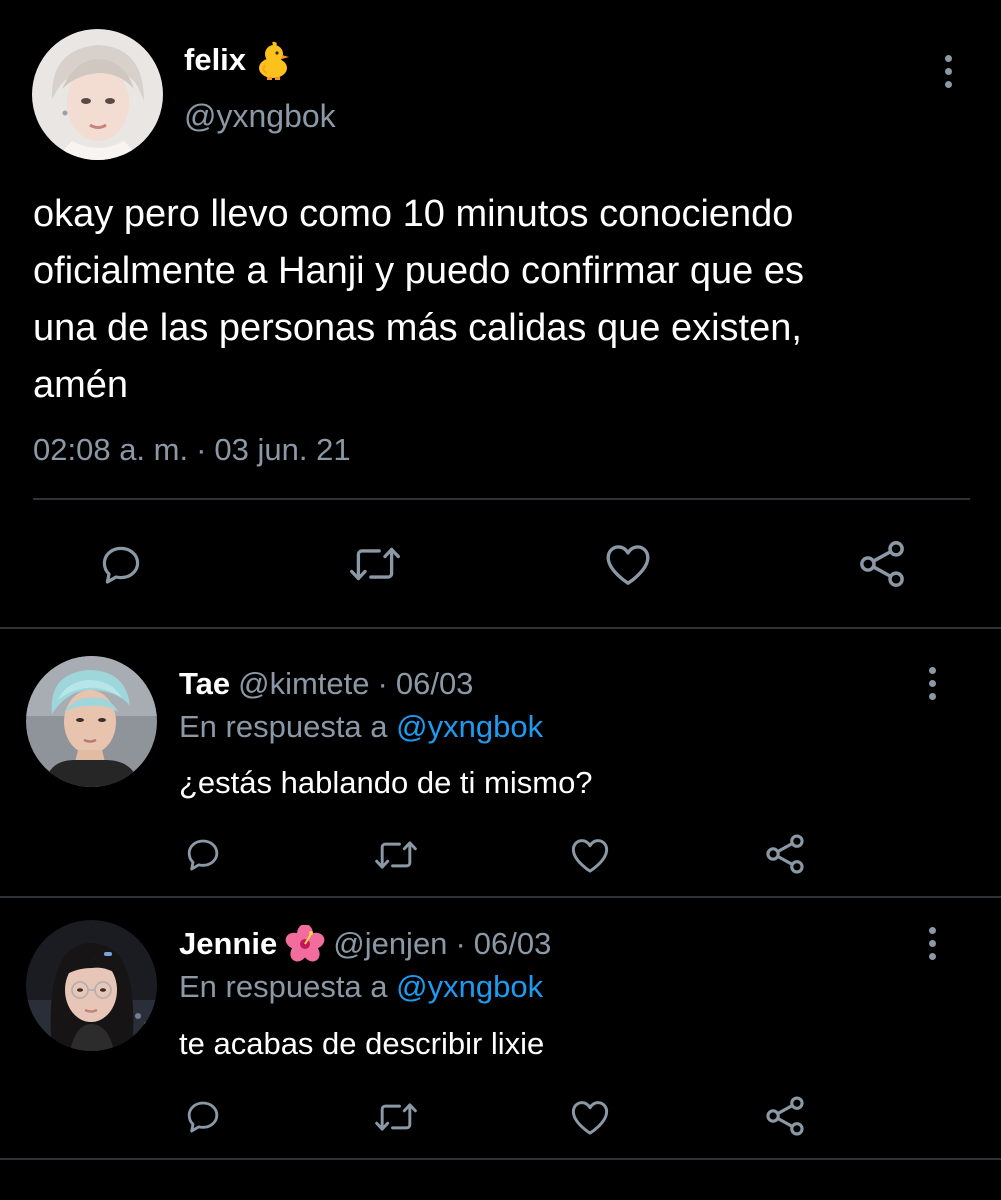 This screenshot has width=1001, height=1200. I want to click on baby-chick-icon, so click(273, 60).